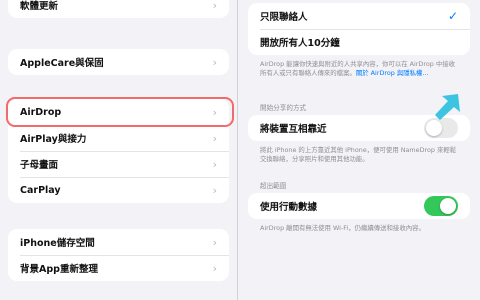 The width and height of the screenshot is (480, 300). Describe the element at coordinates (118, 138) in the screenshot. I see `sidebar-item-airplay: AirPlay與接力 ›` at that location.